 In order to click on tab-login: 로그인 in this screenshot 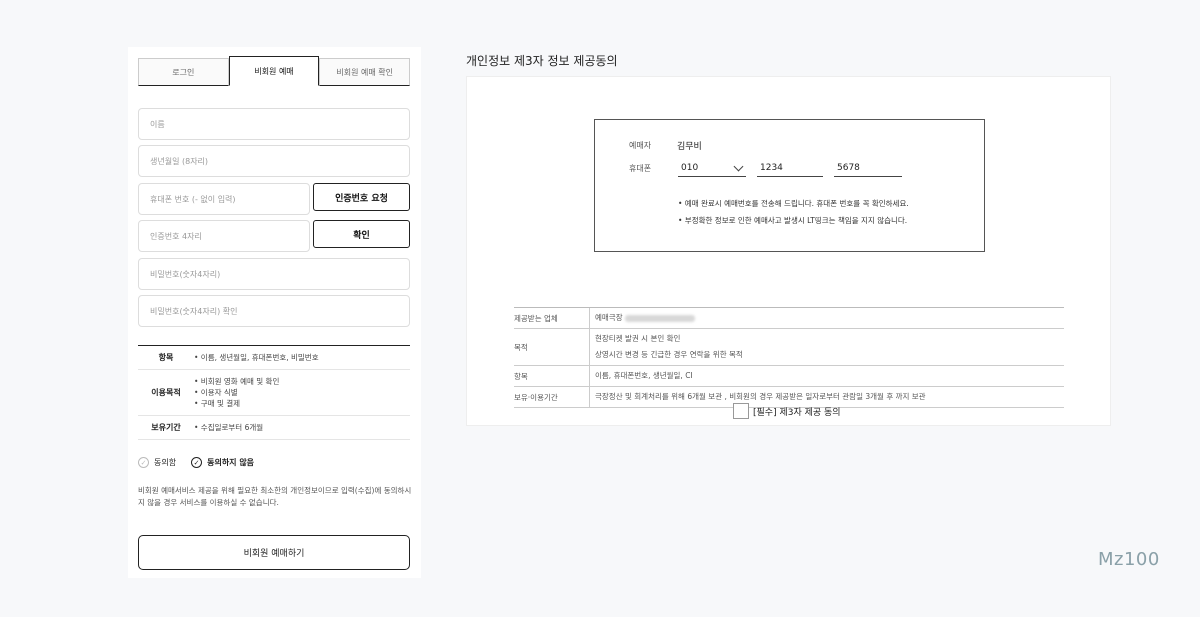, I will do `click(183, 72)`.